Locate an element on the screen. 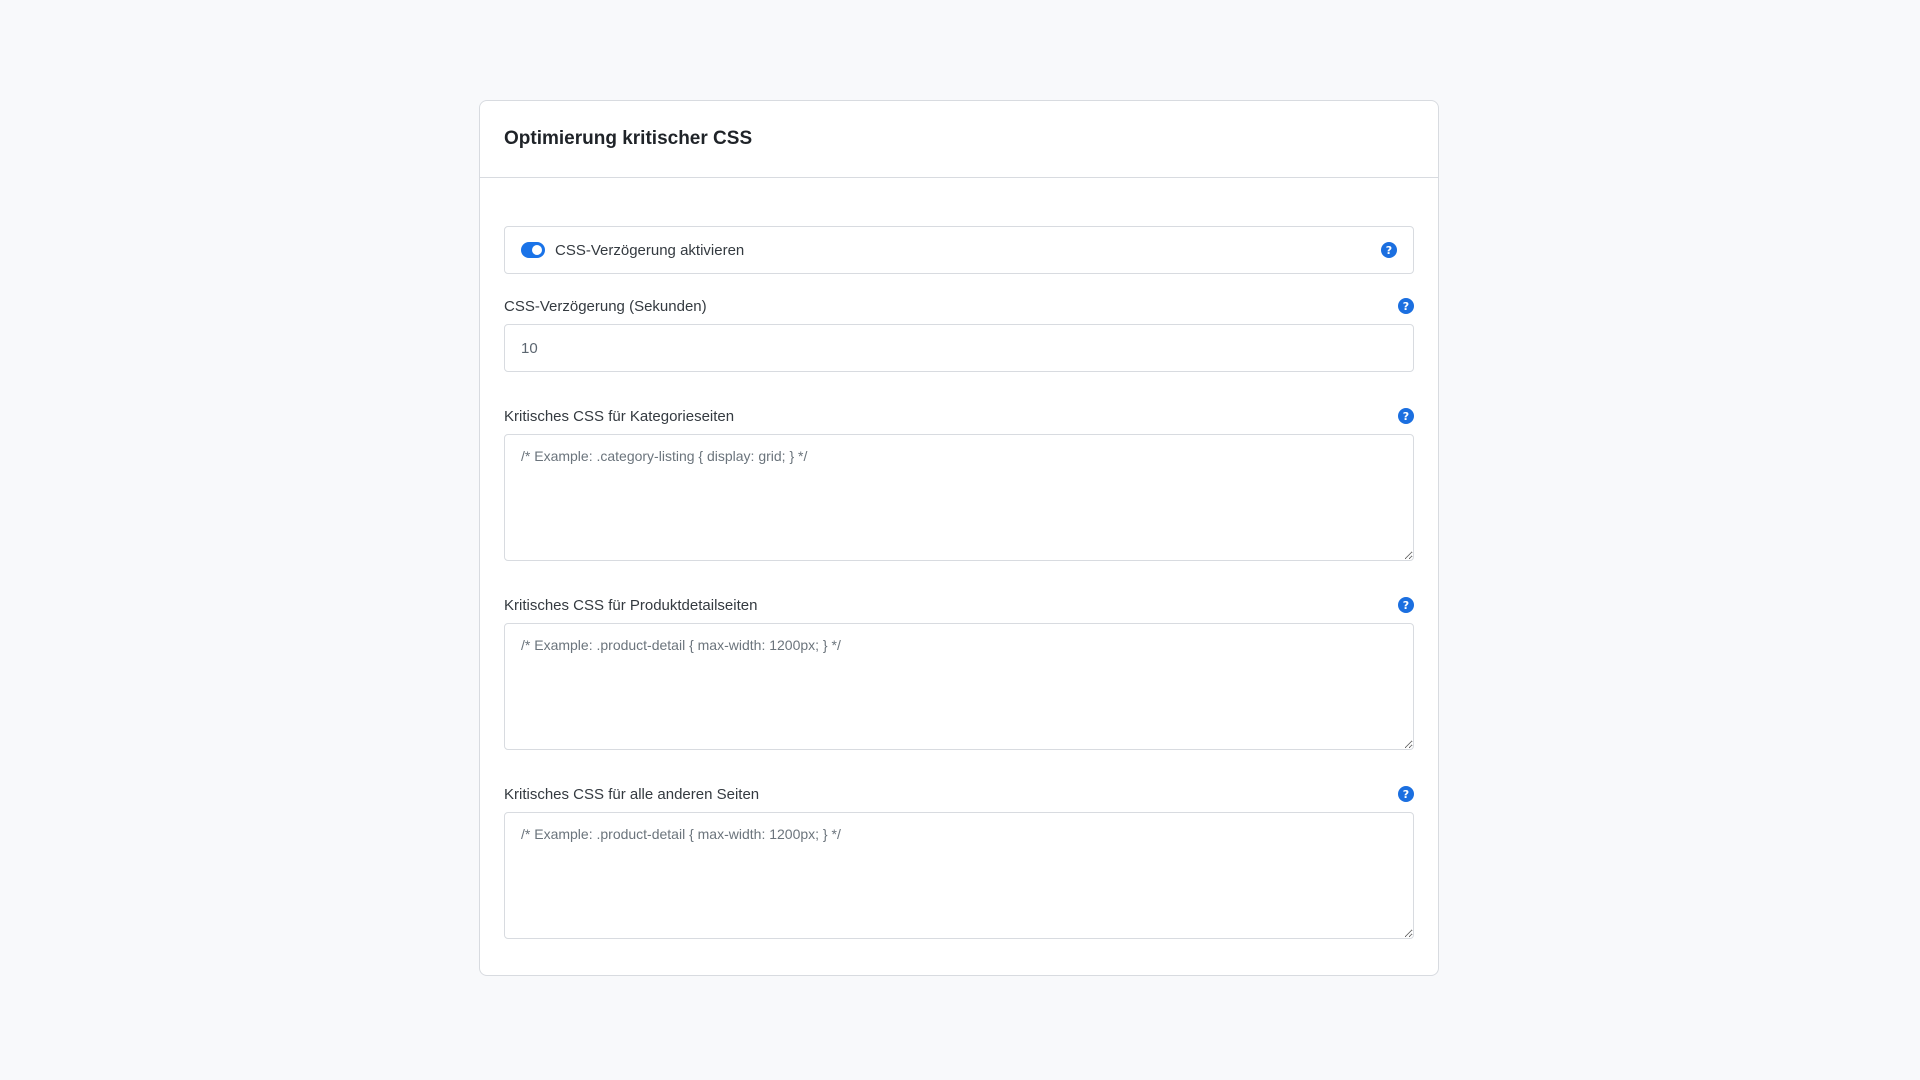 This screenshot has width=1920, height=1080. other-pages-css-field: Kritisches CSS für alle anderen Seiten ? is located at coordinates (959, 861).